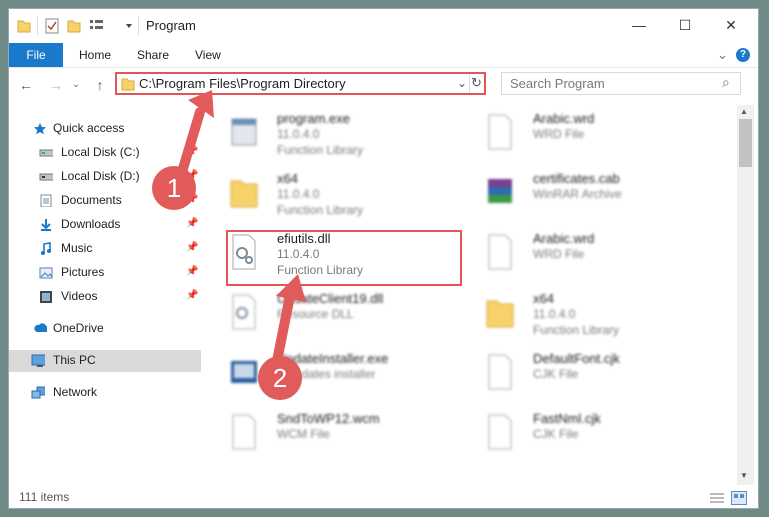 Image resolution: width=769 pixels, height=517 pixels. I want to click on search-input: Search Program, so click(557, 83).